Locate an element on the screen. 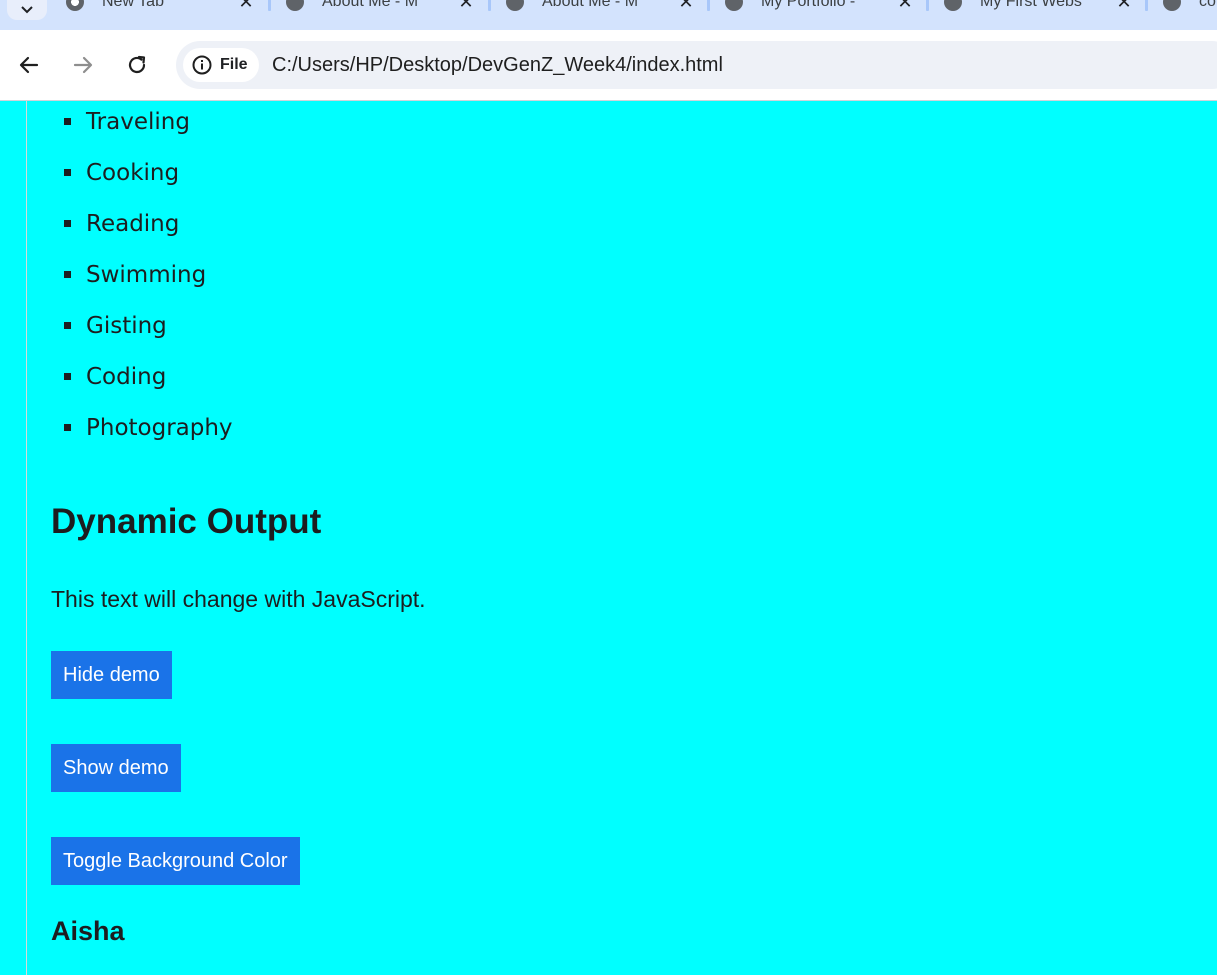 The width and height of the screenshot is (1217, 975). reload-icon is located at coordinates (137, 64).